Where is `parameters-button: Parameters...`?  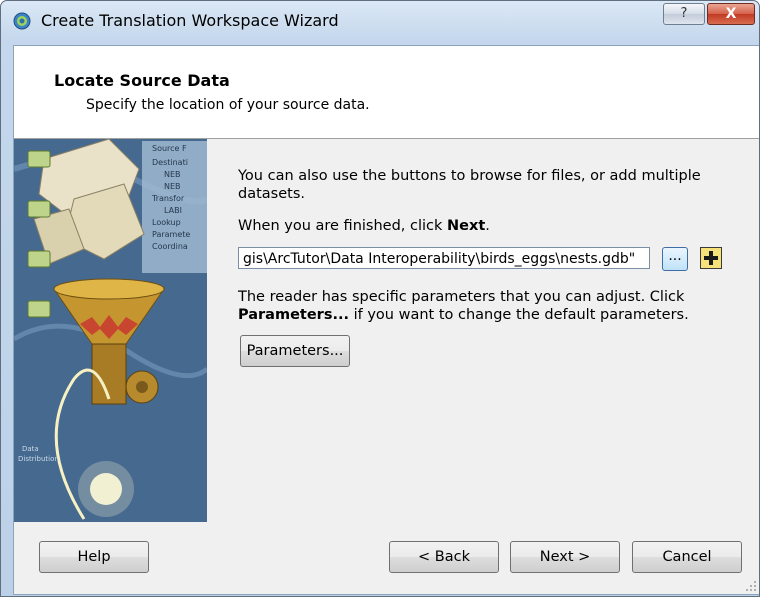 parameters-button: Parameters... is located at coordinates (295, 351).